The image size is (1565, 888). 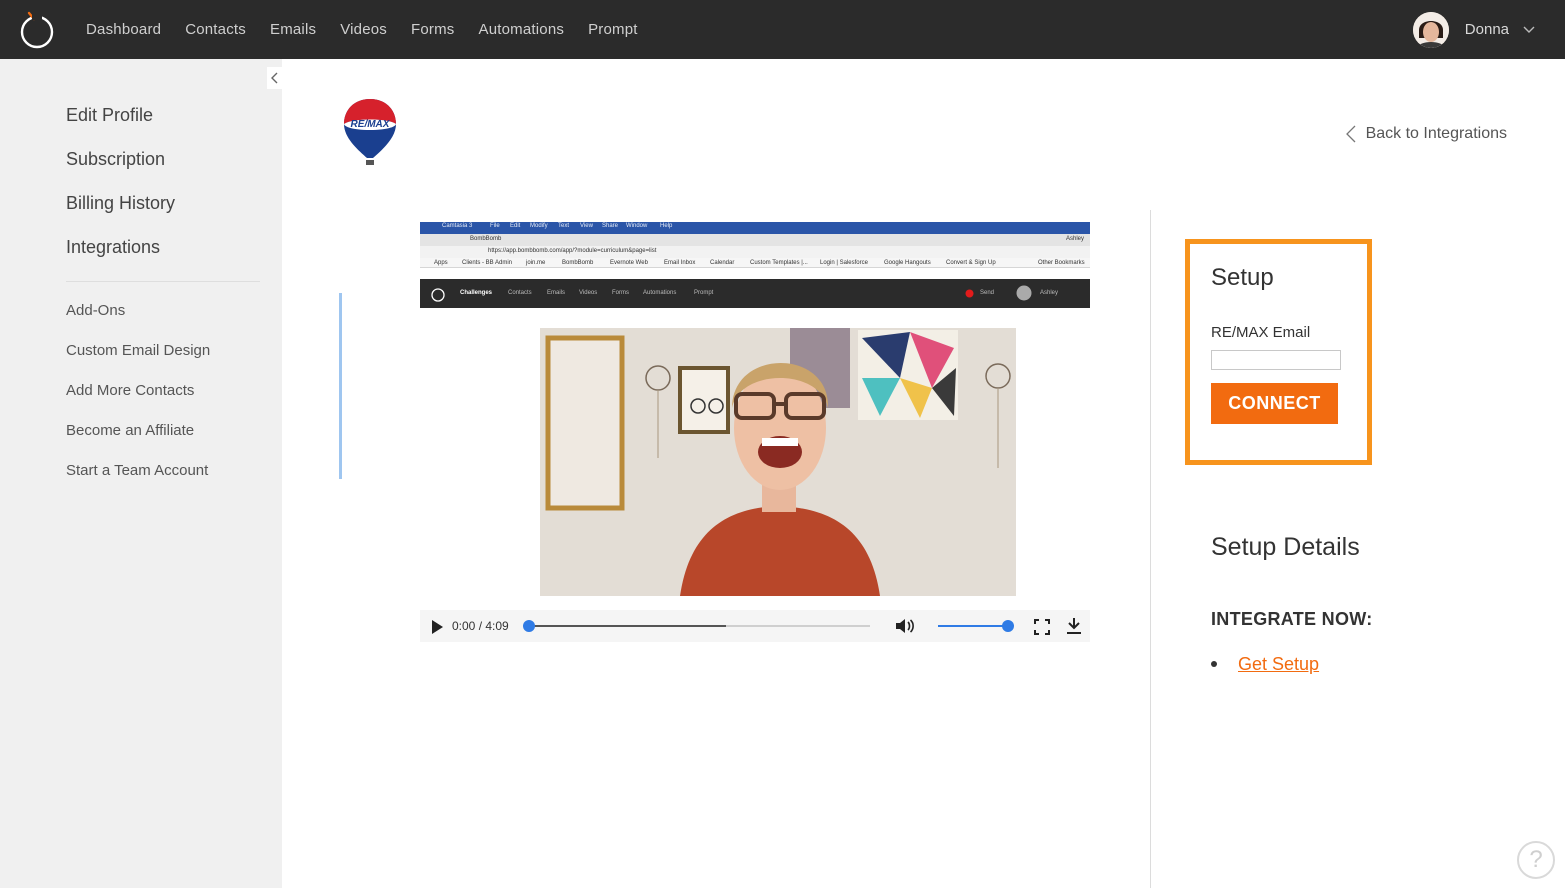 I want to click on integrate-now-heading: INTEGRATE NOW:, so click(x=1292, y=619).